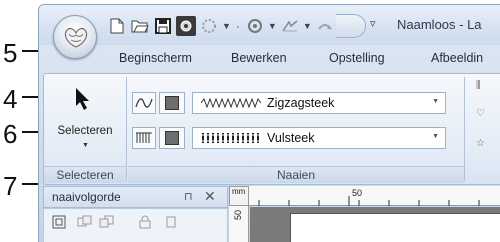  I want to click on line-sew-toggle, so click(144, 103).